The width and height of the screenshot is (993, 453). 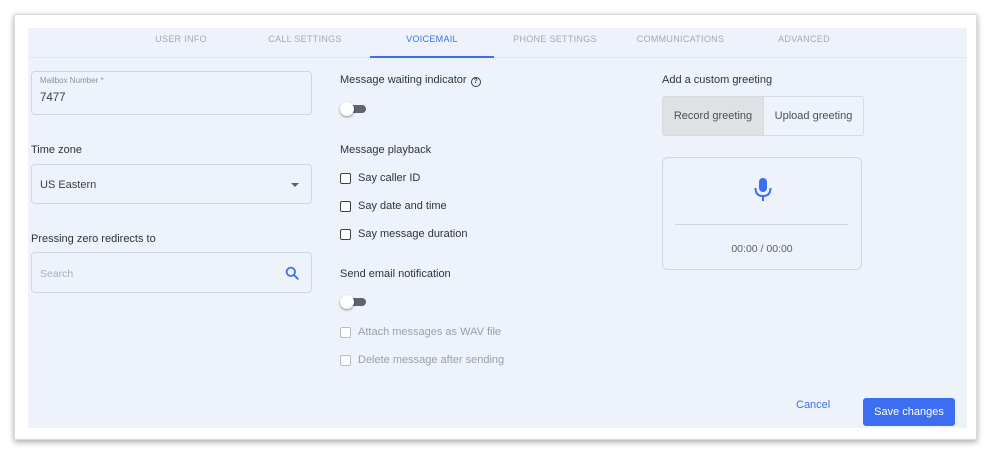 What do you see at coordinates (72, 80) in the screenshot?
I see `mailbox-number-label: Mailbox Number *` at bounding box center [72, 80].